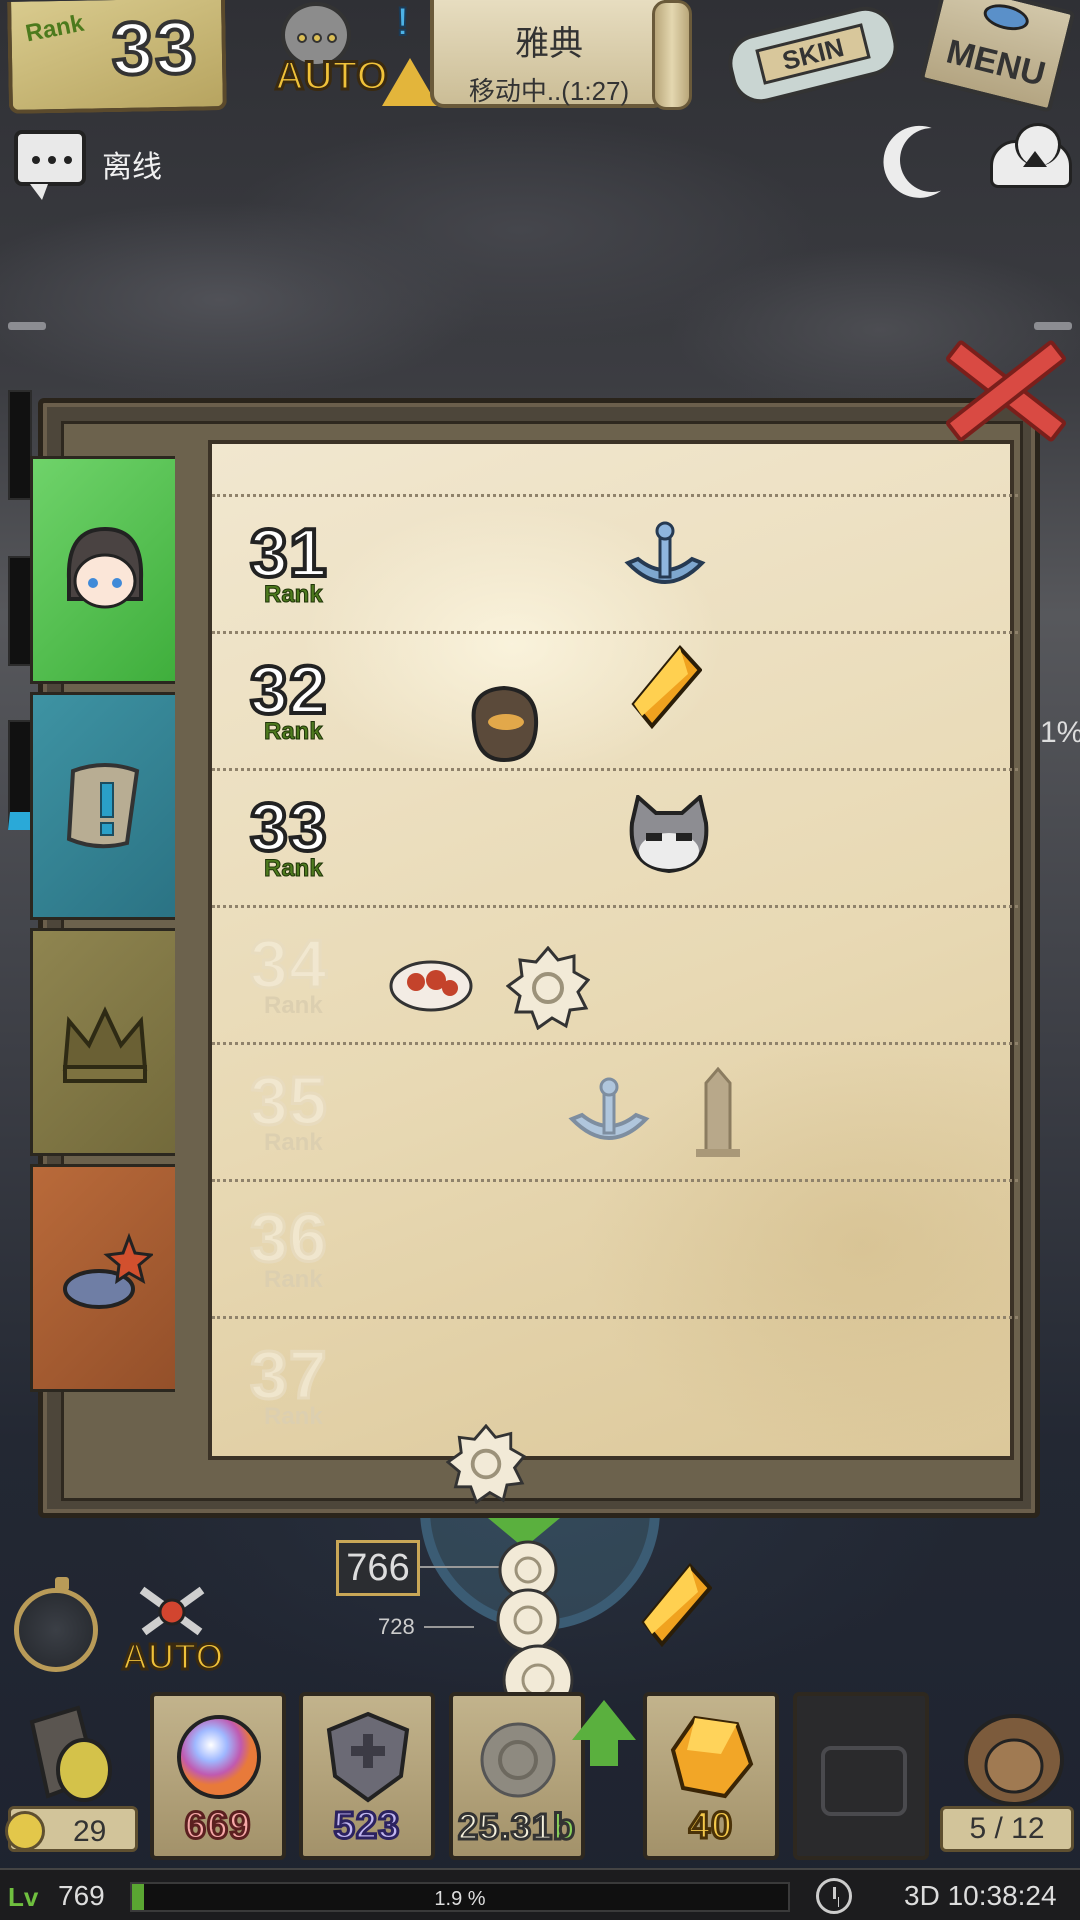  What do you see at coordinates (1060, 732) in the screenshot?
I see `side-percent: 1%` at bounding box center [1060, 732].